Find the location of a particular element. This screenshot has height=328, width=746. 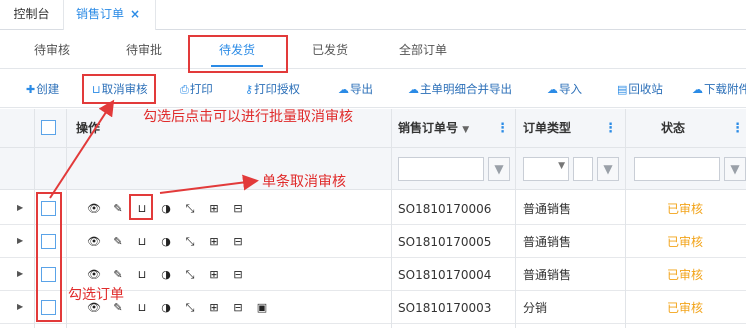

table-header: 操作 销售订单号 ▼ ⋮ 订单类型 ⋮ 状态 ⋮ is located at coordinates (373, 128).